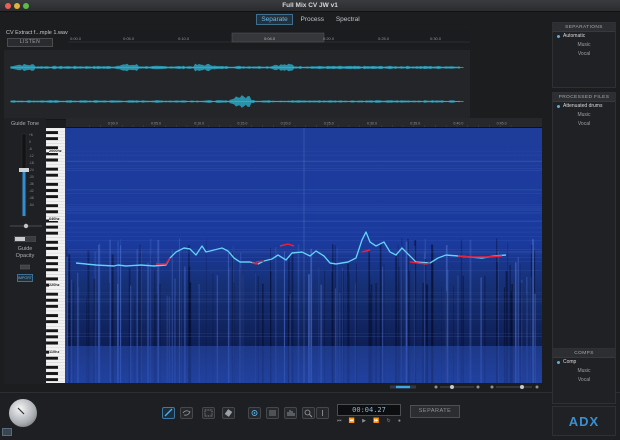  Describe the element at coordinates (30, 149) in the screenshot. I see `svg-text: -6` at that location.